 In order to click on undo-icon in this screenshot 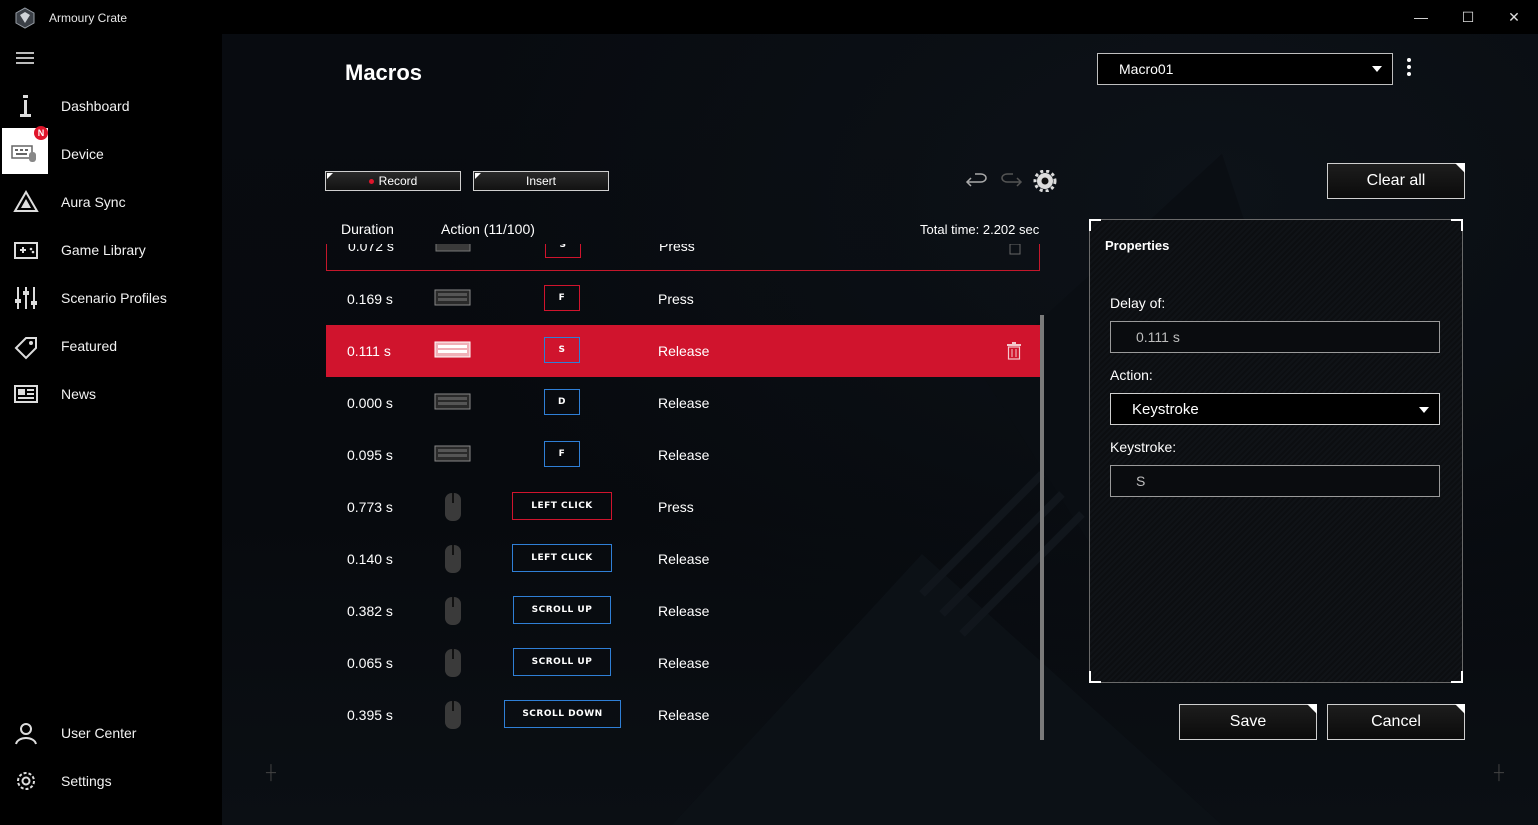, I will do `click(977, 181)`.